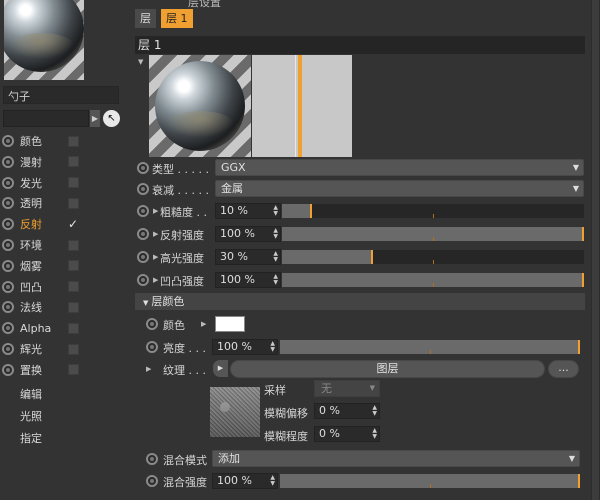 Image resolution: width=600 pixels, height=500 pixels. Describe the element at coordinates (360, 301) in the screenshot. I see `layer-color-section-header: ▼ 层颜色` at that location.